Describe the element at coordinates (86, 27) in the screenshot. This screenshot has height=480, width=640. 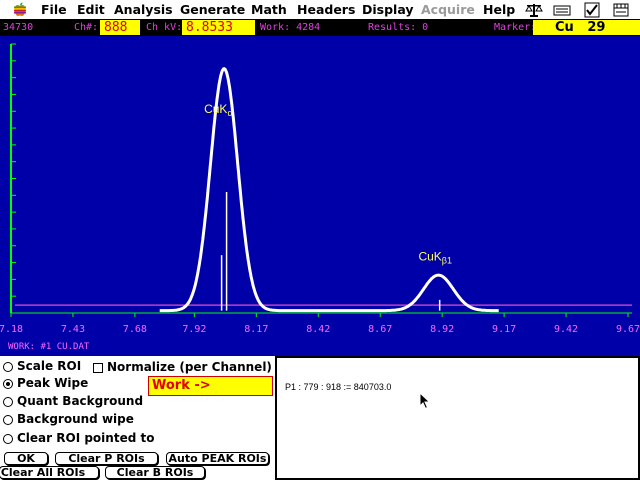
I see `channel-label: Ch#:` at that location.